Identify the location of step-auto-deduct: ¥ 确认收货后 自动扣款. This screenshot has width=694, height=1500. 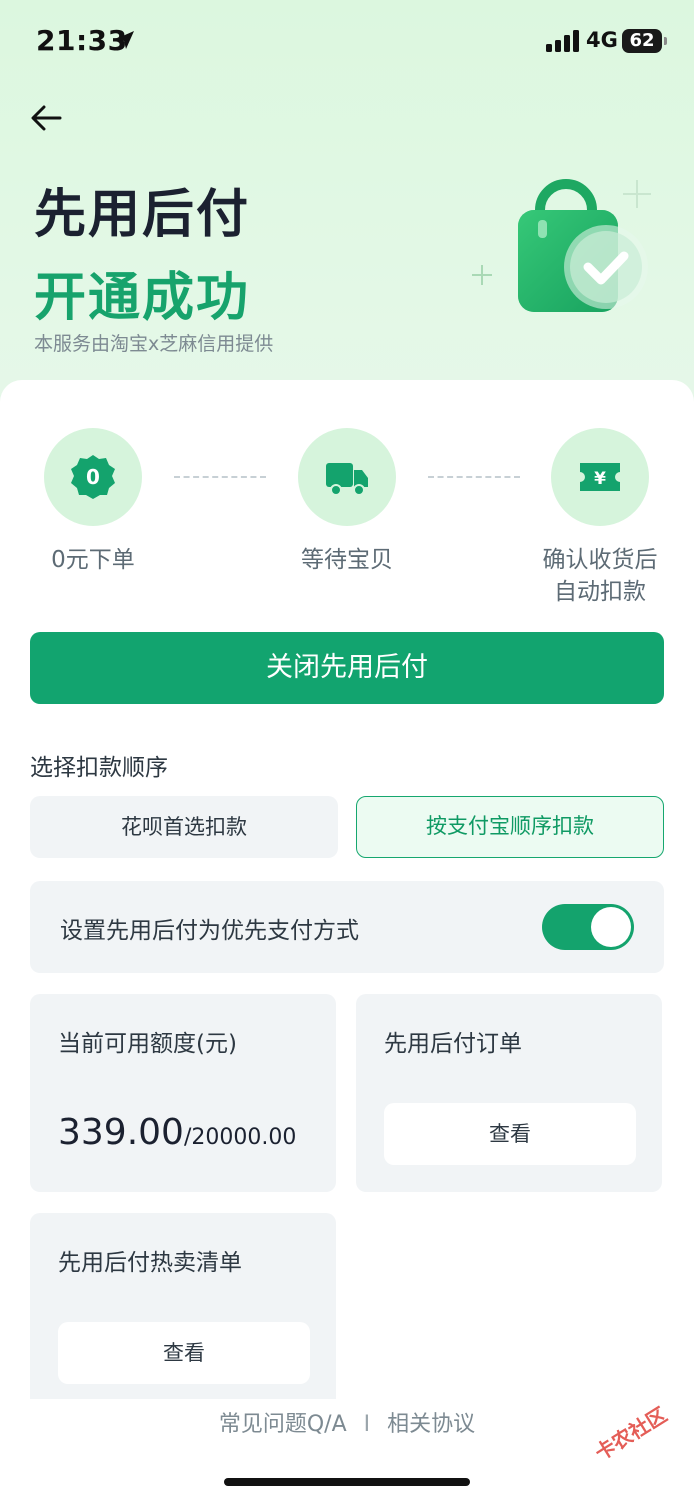
(600, 518).